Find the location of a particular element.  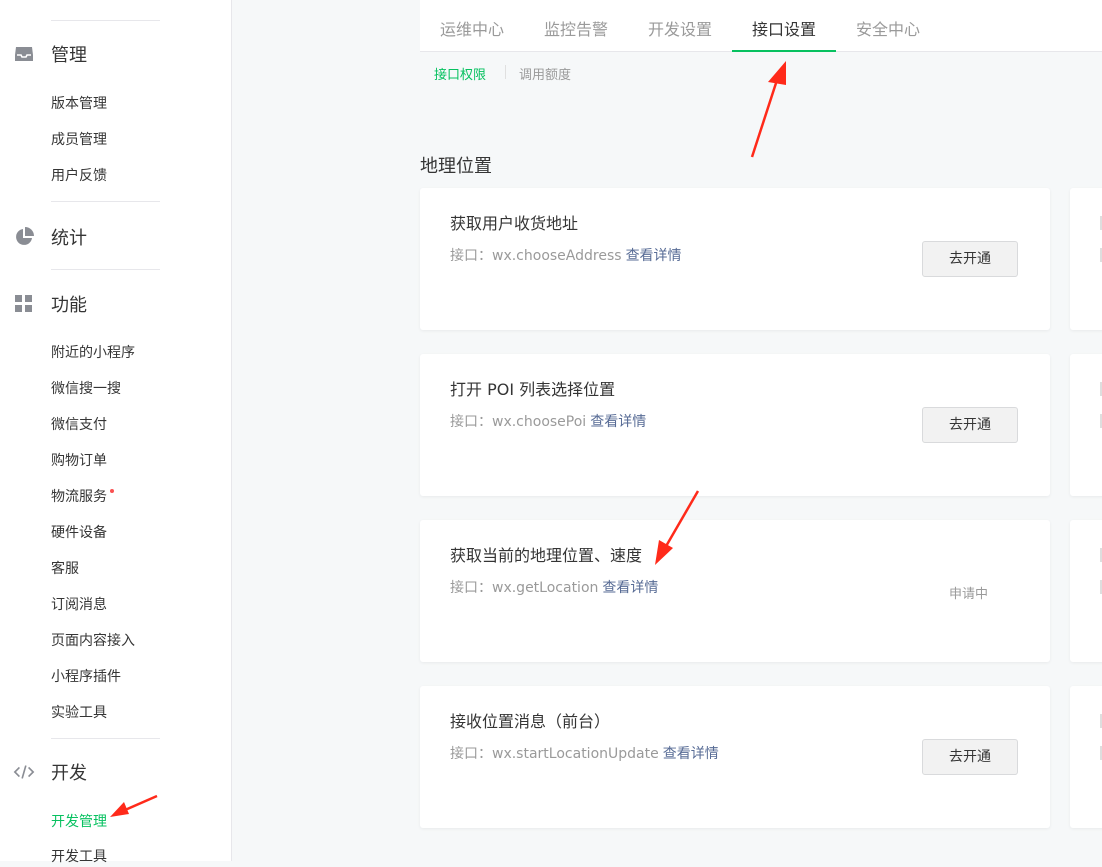

inbox-icon is located at coordinates (24, 54).